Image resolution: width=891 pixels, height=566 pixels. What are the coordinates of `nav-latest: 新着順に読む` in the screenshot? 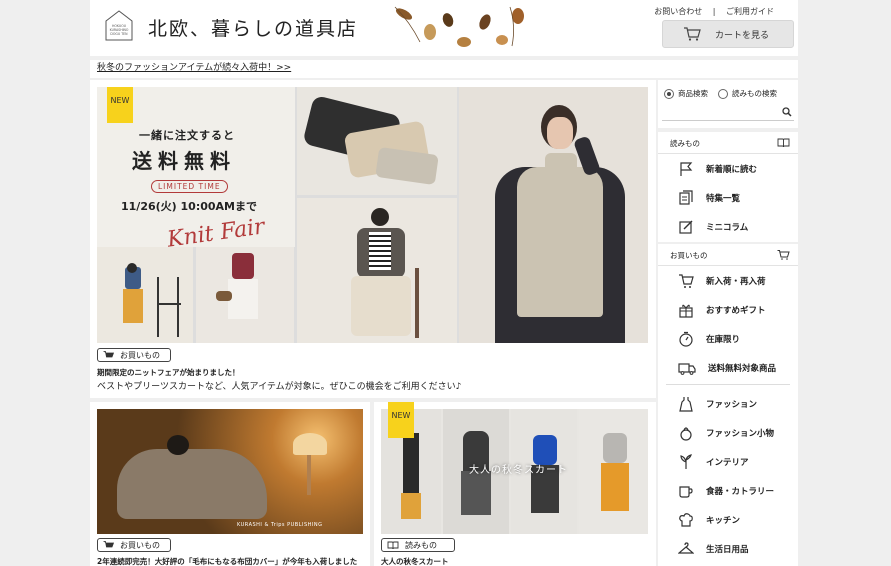 It's located at (728, 168).